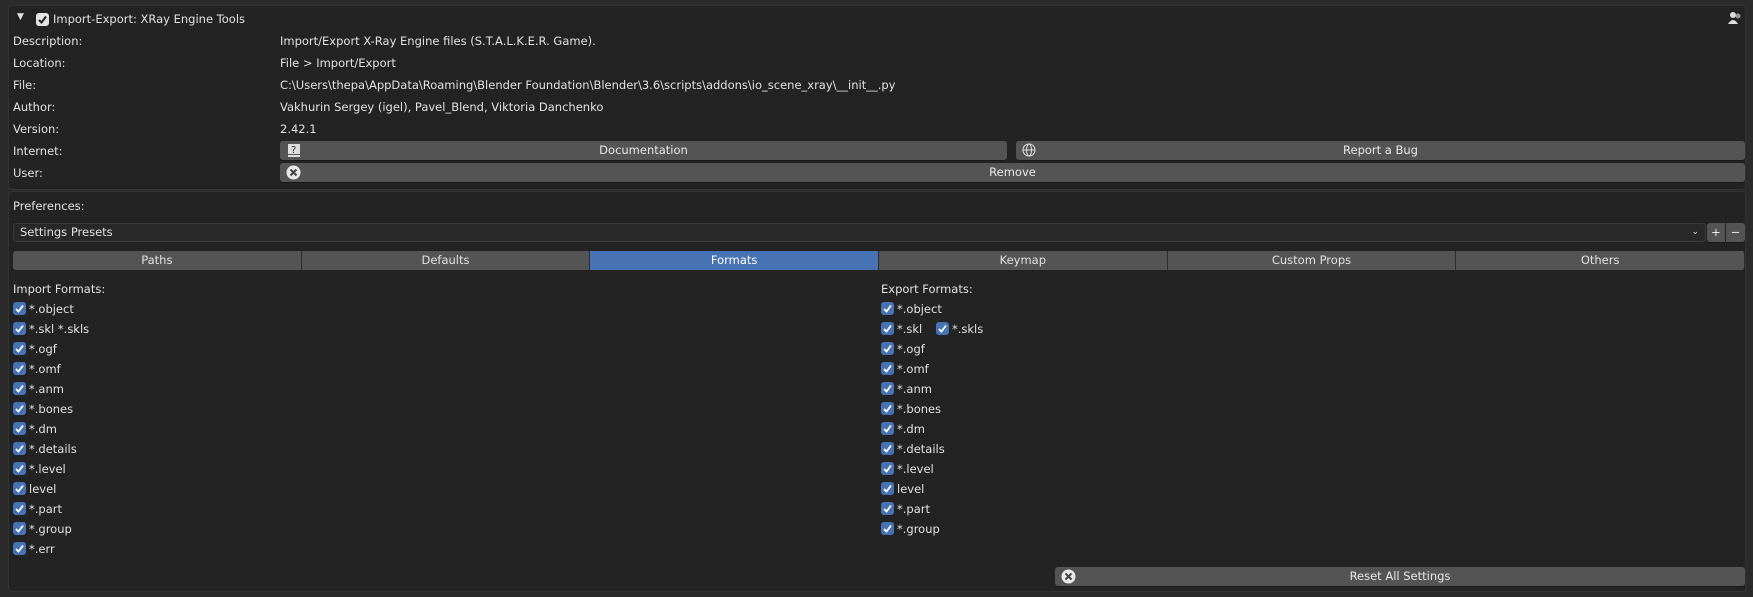  I want to click on remove-preset-button: −, so click(1735, 232).